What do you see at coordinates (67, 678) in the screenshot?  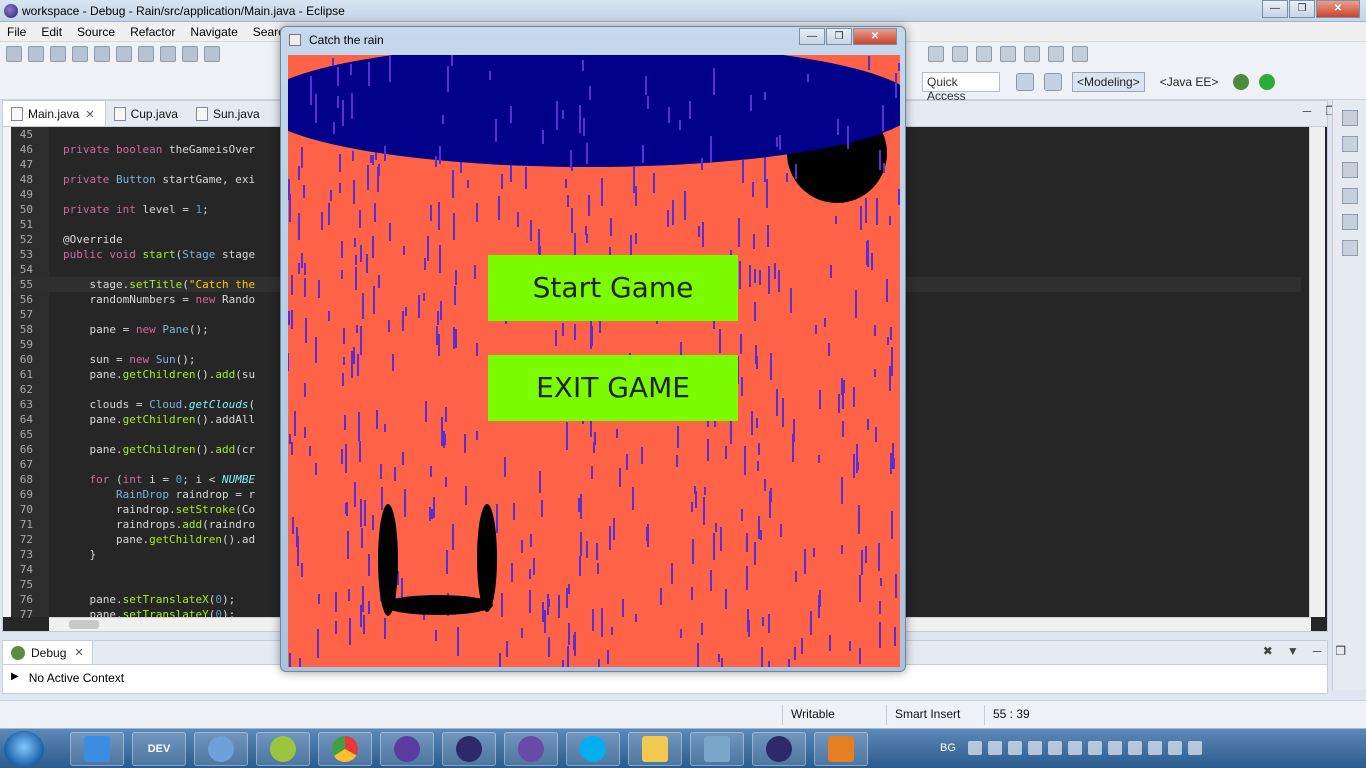 I see `debug-context-row: ▶ No Active Context` at bounding box center [67, 678].